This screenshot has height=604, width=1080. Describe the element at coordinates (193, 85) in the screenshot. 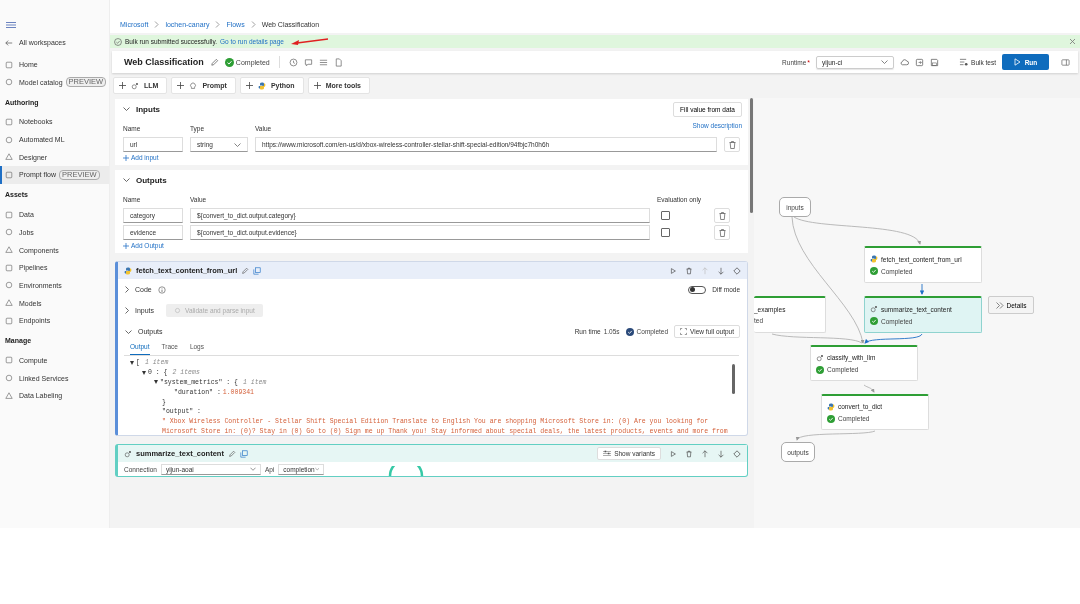

I see `lightbulb-icon` at that location.